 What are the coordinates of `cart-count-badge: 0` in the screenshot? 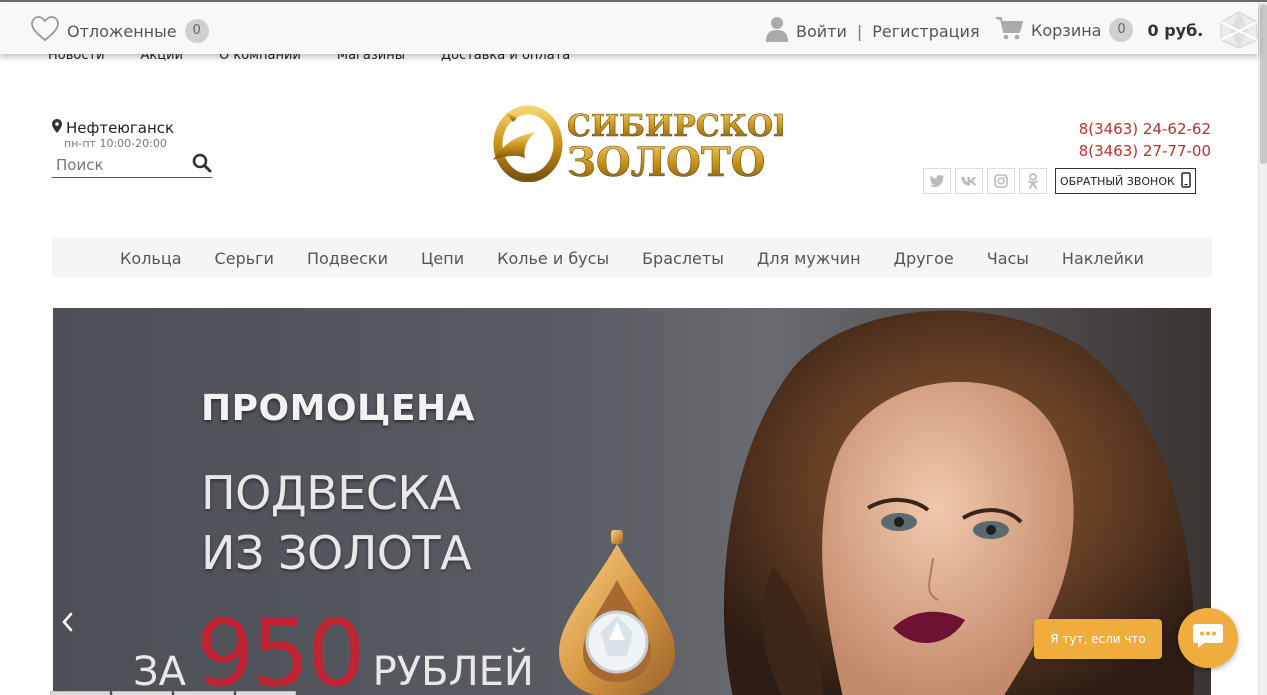 It's located at (1121, 30).